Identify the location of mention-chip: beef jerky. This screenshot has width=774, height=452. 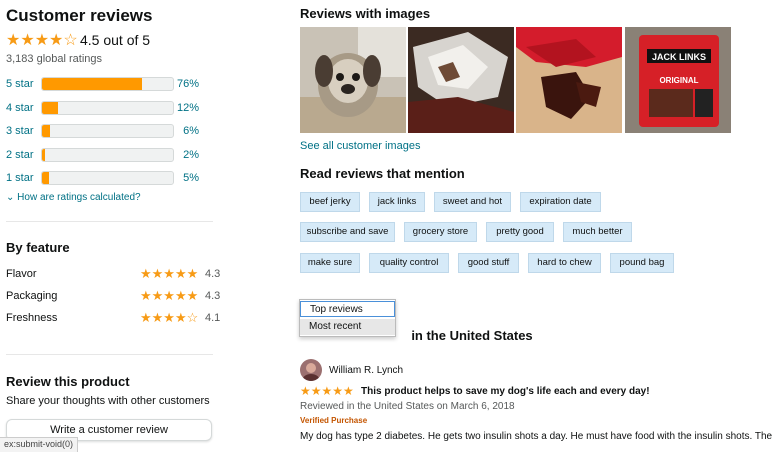
(330, 202).